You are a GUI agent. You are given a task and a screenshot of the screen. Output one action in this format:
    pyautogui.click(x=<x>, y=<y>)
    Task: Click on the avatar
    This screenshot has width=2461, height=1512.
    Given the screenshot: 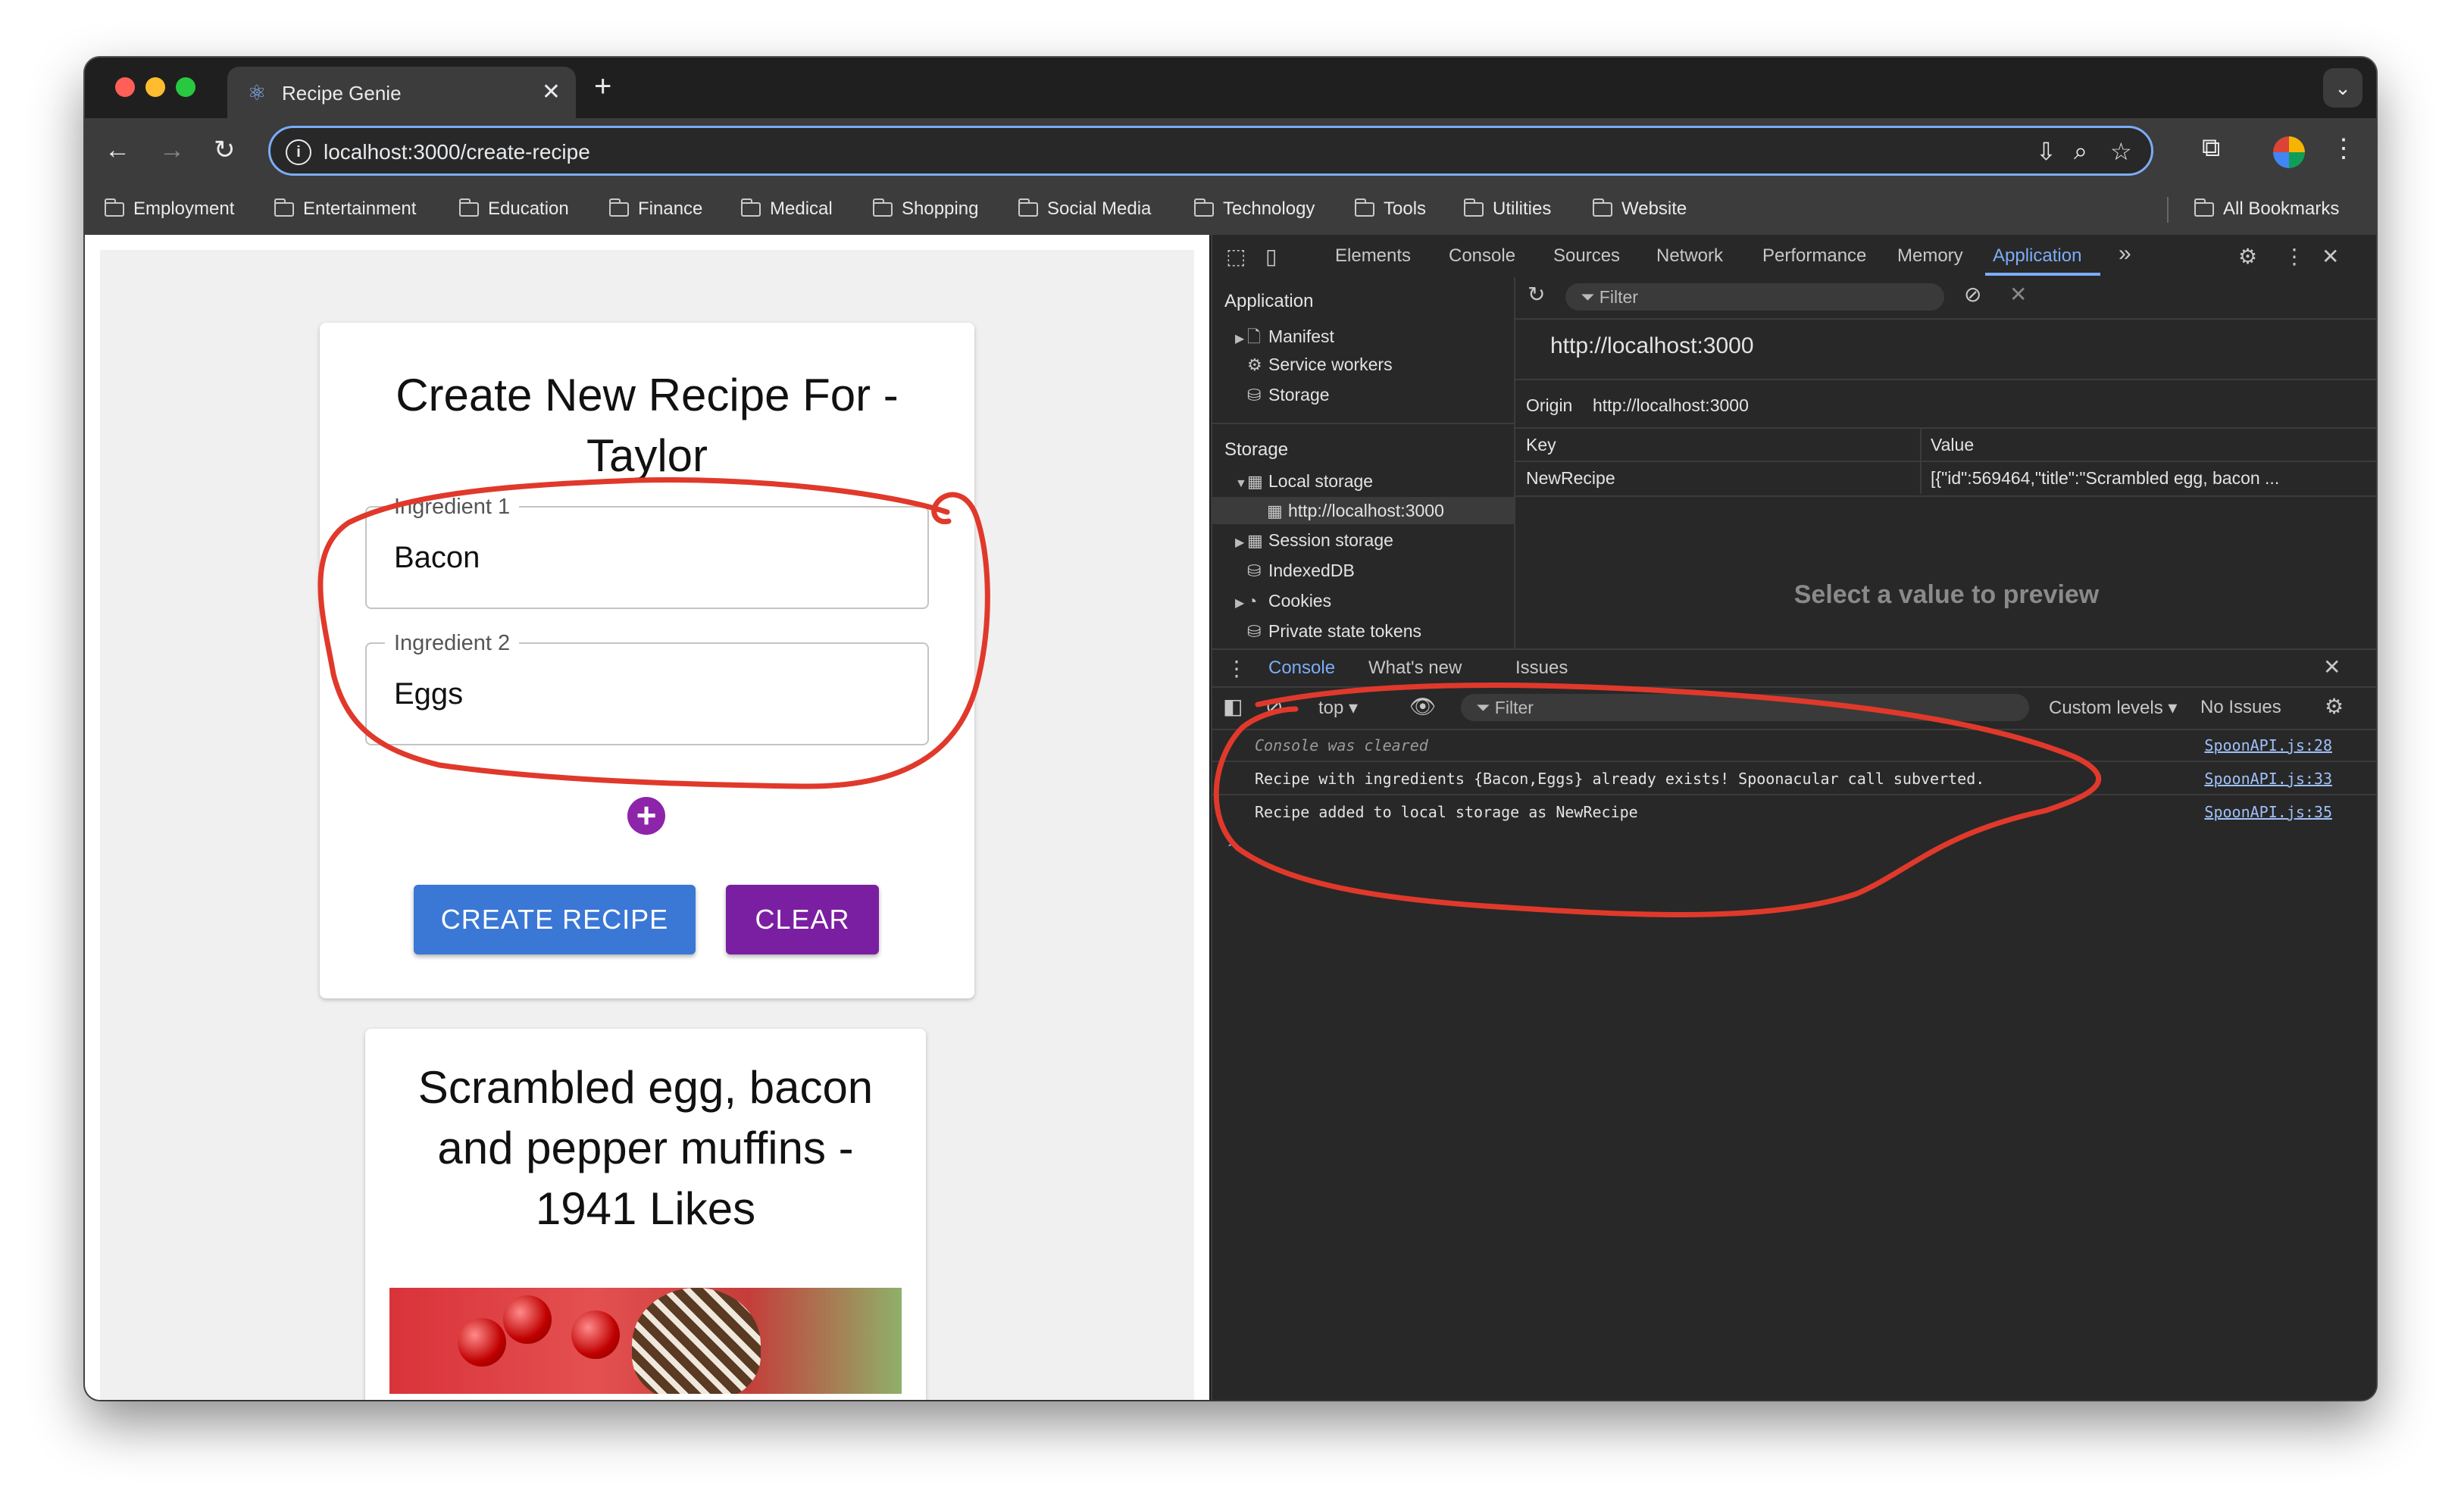 What is the action you would take?
    pyautogui.click(x=2289, y=152)
    